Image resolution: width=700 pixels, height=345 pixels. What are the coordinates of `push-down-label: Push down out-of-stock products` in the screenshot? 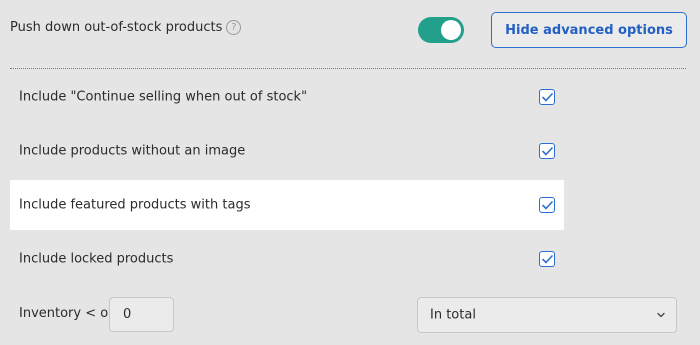 It's located at (116, 27).